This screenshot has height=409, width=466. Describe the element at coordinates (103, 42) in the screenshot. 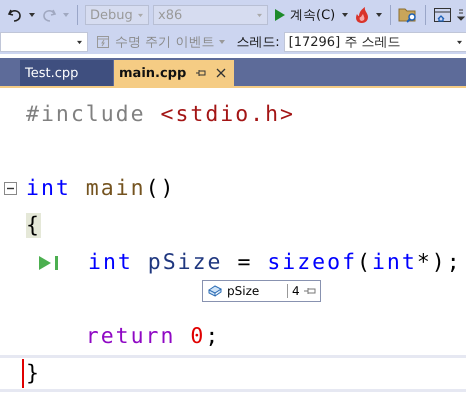

I see `lightning-window-icon` at that location.